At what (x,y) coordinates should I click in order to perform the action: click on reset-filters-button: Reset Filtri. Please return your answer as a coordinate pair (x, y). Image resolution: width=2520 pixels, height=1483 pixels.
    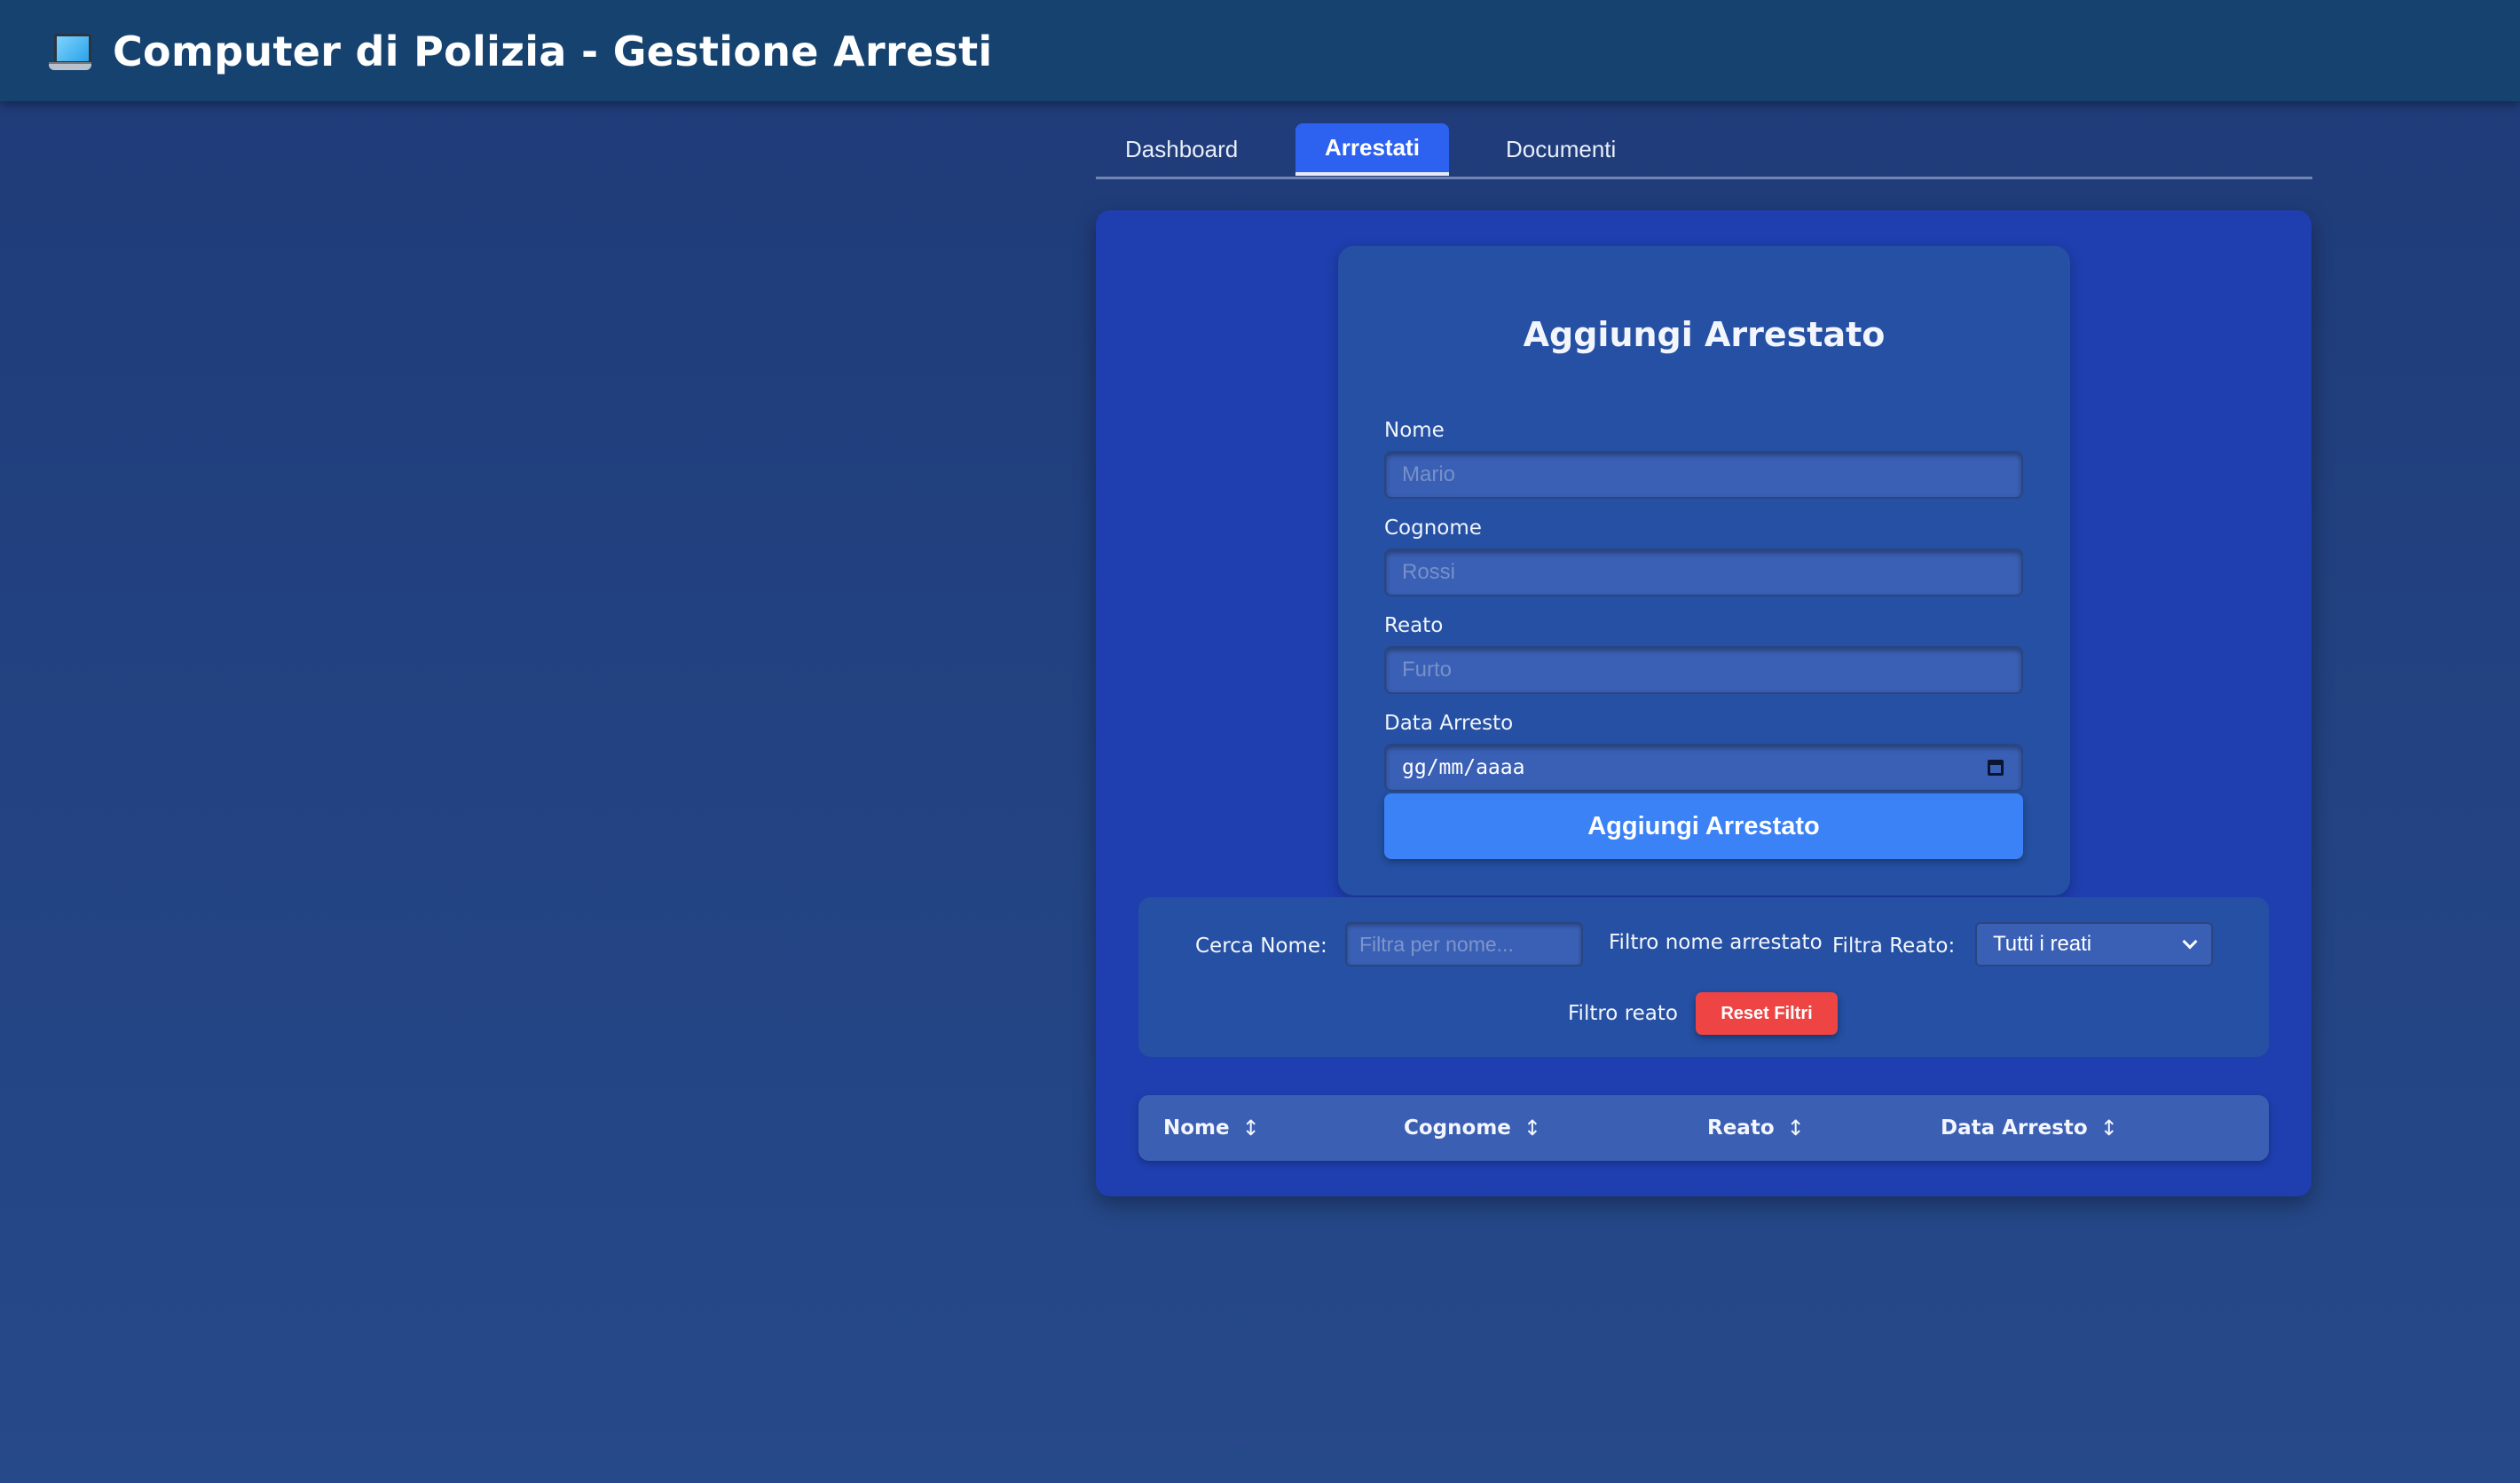
    Looking at the image, I should click on (1767, 1014).